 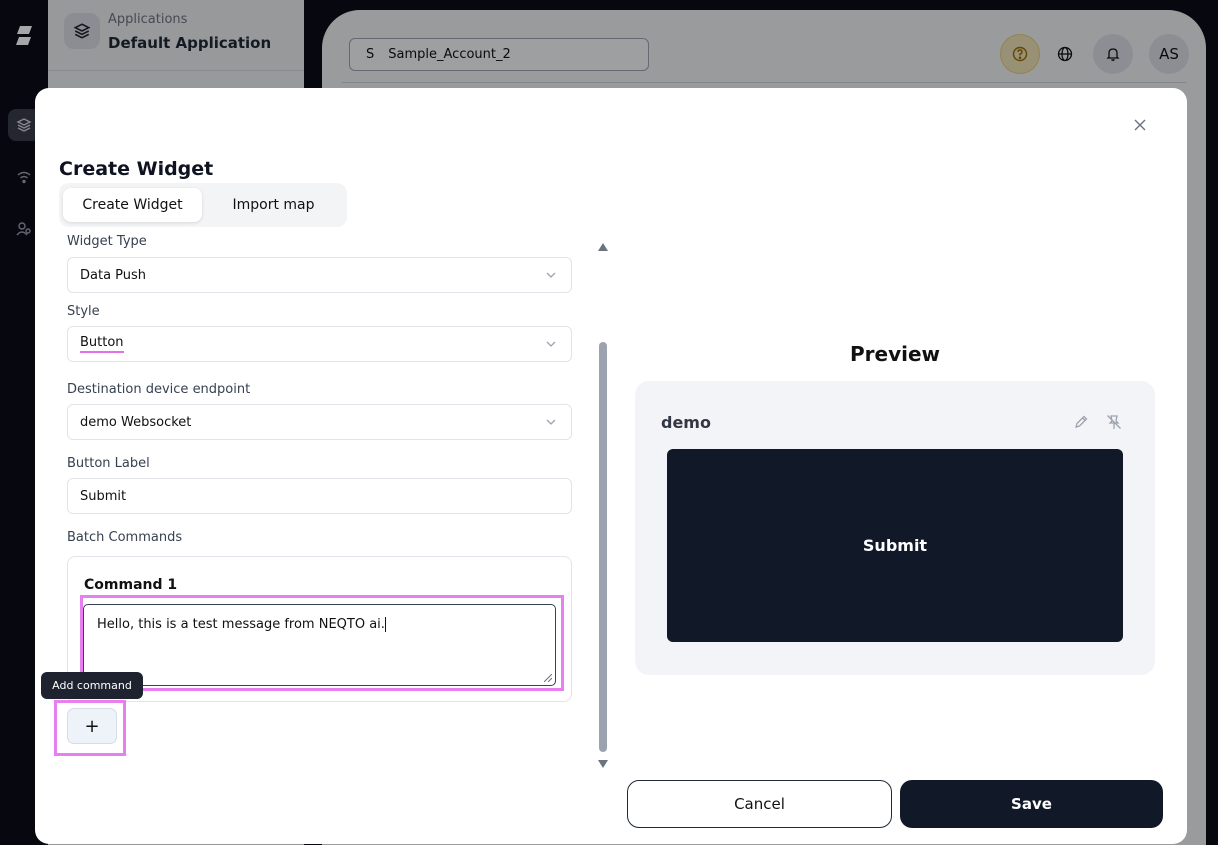 I want to click on tab-bar: Create Widget Import map, so click(x=203, y=205).